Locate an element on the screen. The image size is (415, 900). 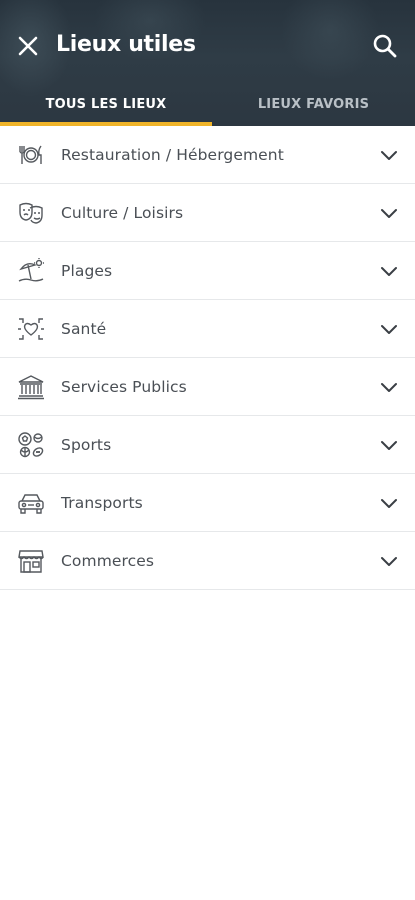
utensils-icon is located at coordinates (31, 155).